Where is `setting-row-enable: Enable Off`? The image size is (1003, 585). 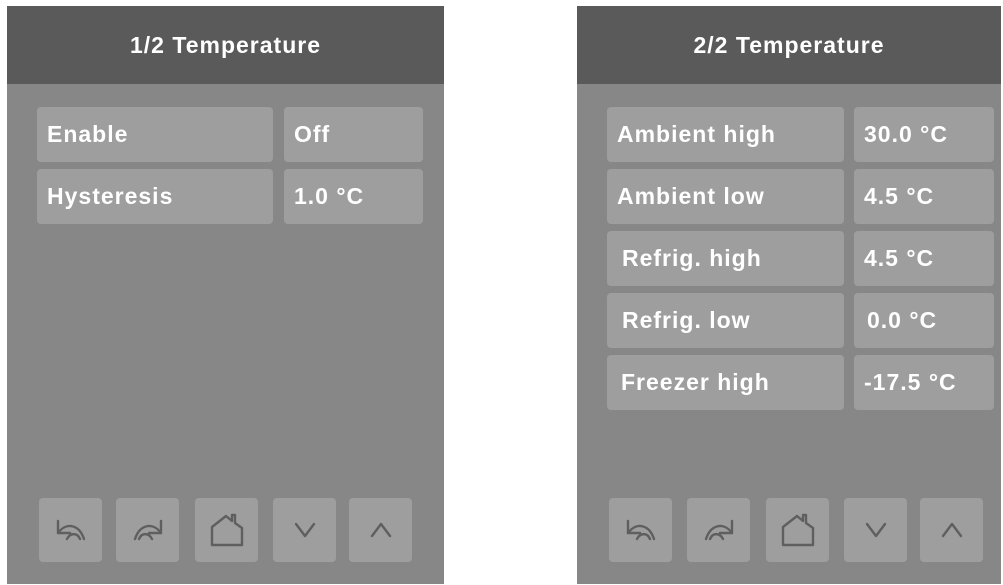
setting-row-enable: Enable Off is located at coordinates (230, 134).